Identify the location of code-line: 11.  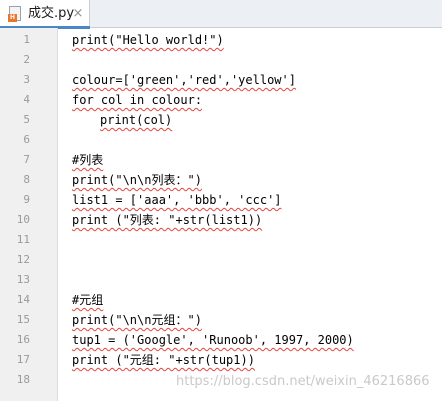
(221, 240).